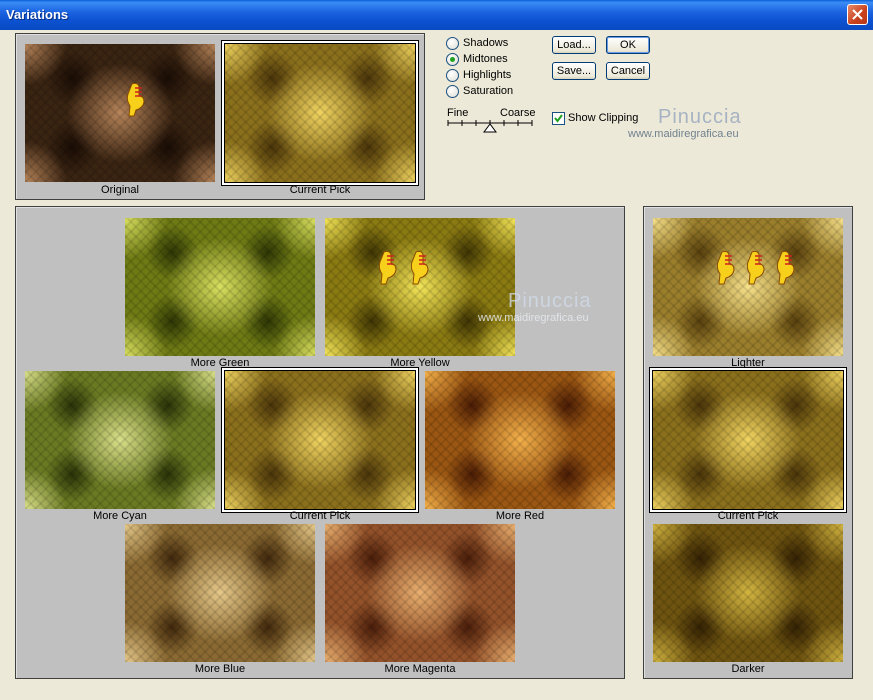  I want to click on close-icon, so click(857, 14).